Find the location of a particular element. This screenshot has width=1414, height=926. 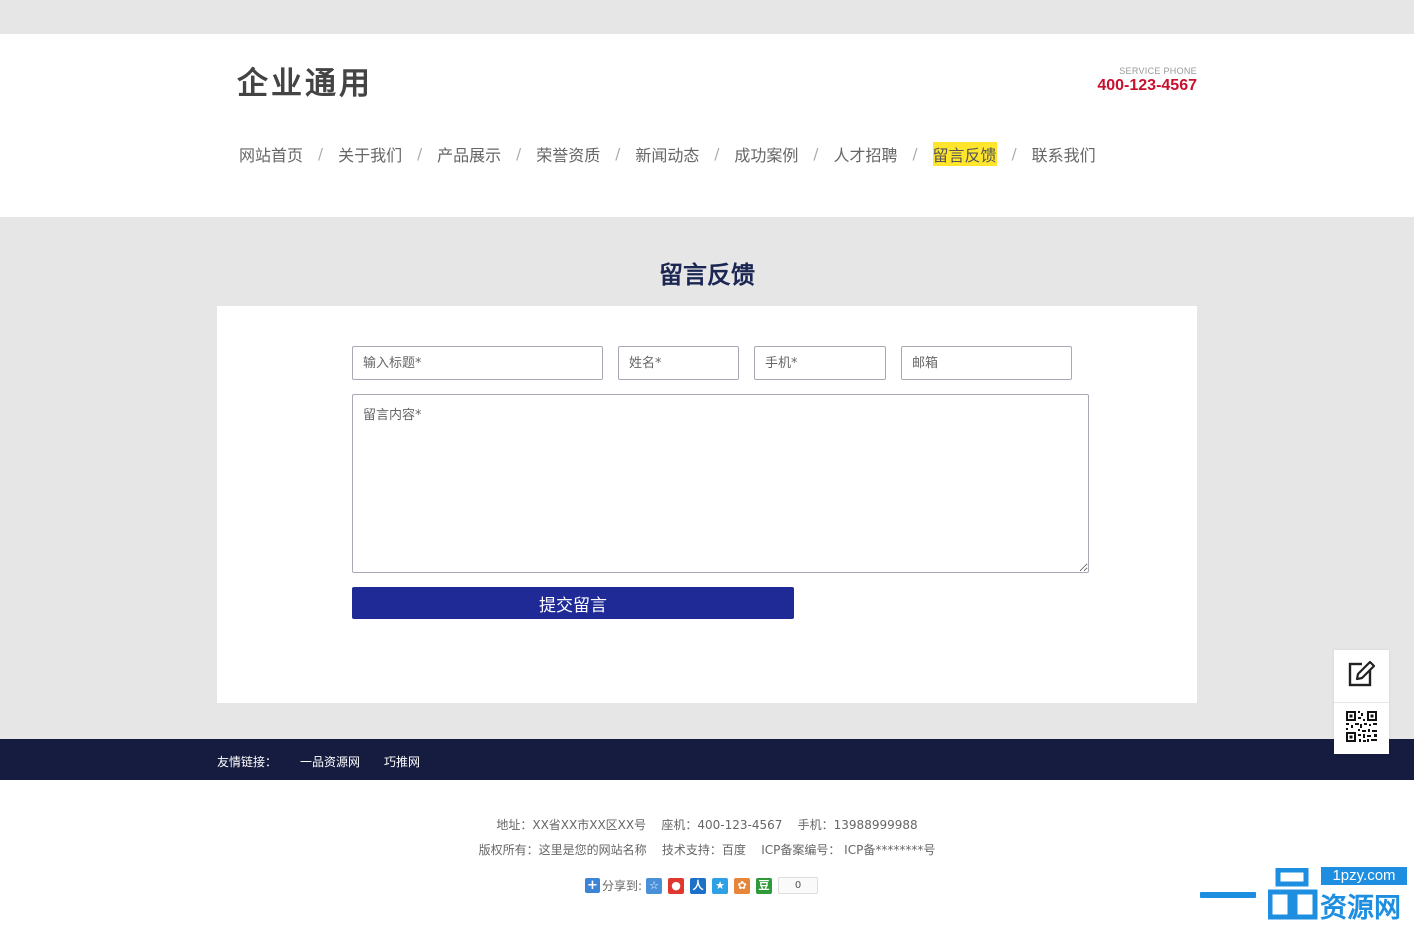

message-textarea is located at coordinates (720, 483).